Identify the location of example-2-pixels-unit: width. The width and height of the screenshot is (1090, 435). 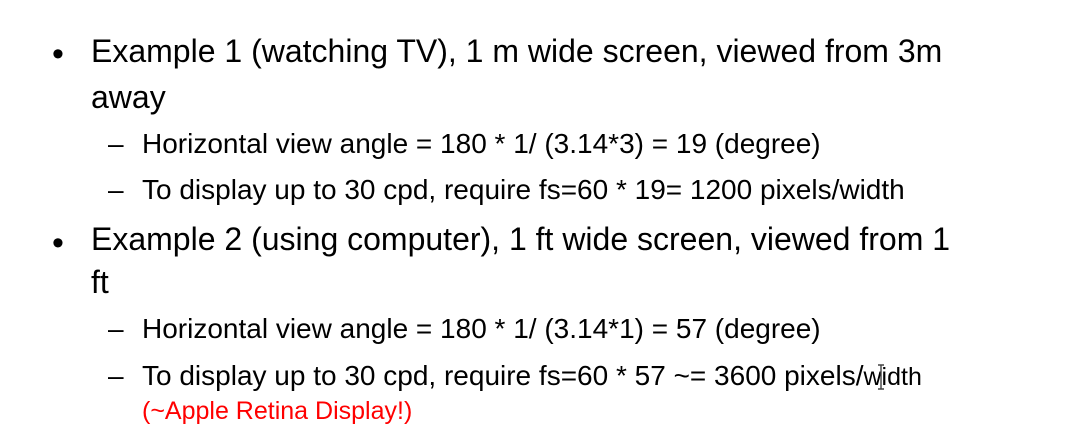
(892, 377).